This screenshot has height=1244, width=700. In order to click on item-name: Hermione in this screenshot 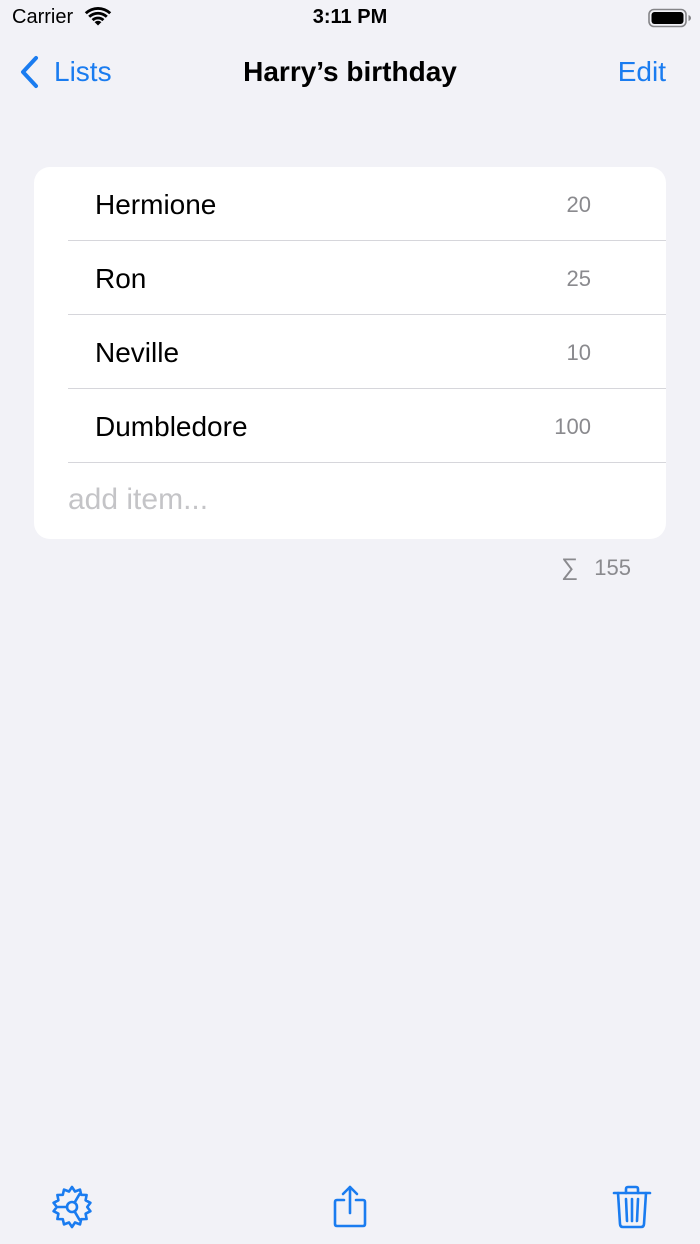, I will do `click(156, 204)`.